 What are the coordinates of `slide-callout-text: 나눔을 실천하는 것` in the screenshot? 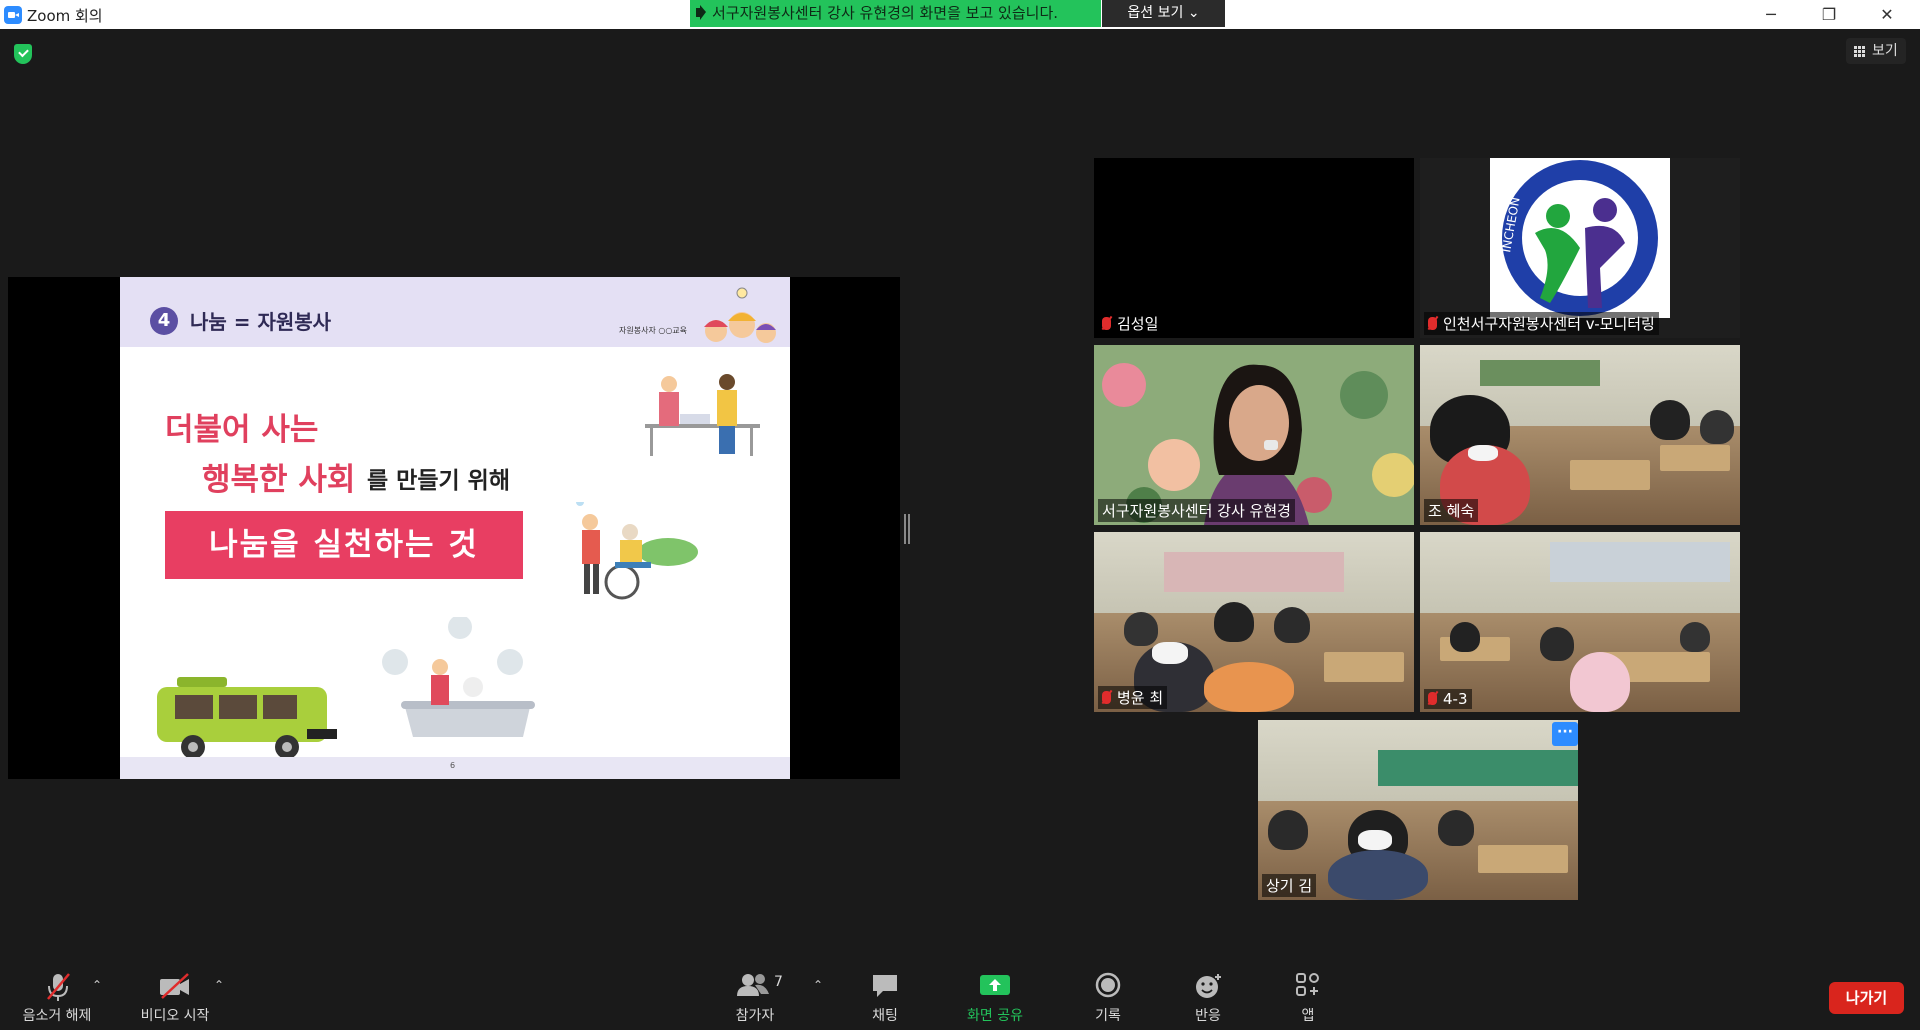 It's located at (344, 545).